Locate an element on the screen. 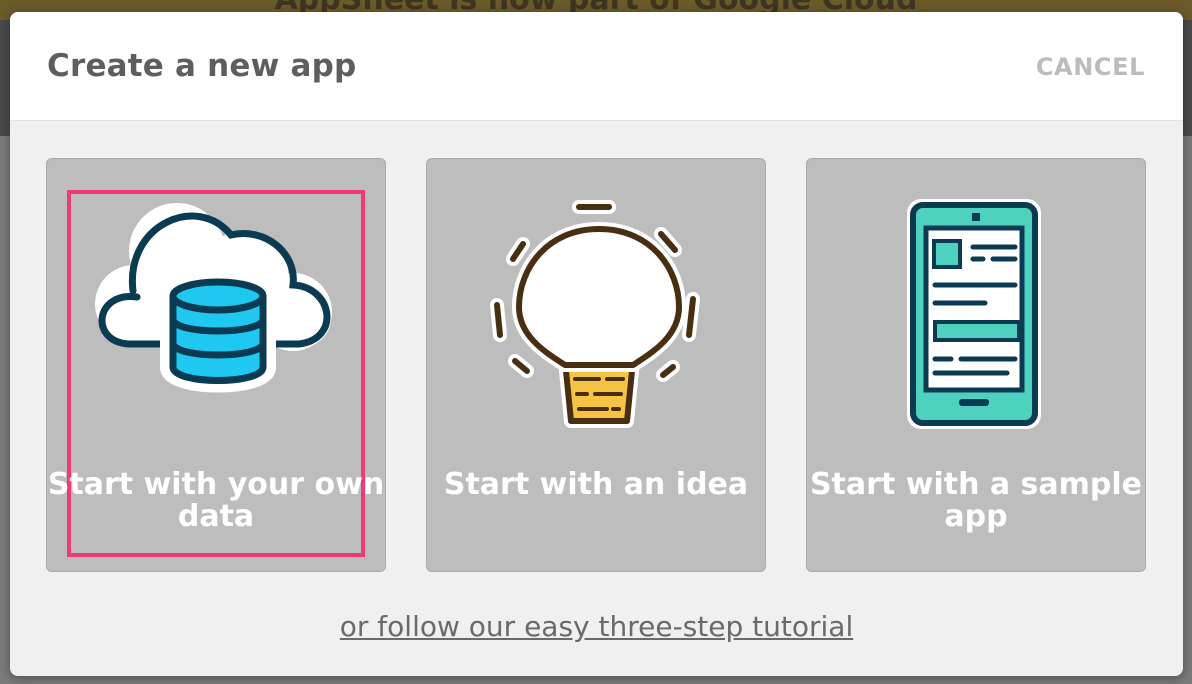  tutorial-link: or follow our easy three-step tutorial is located at coordinates (596, 626).